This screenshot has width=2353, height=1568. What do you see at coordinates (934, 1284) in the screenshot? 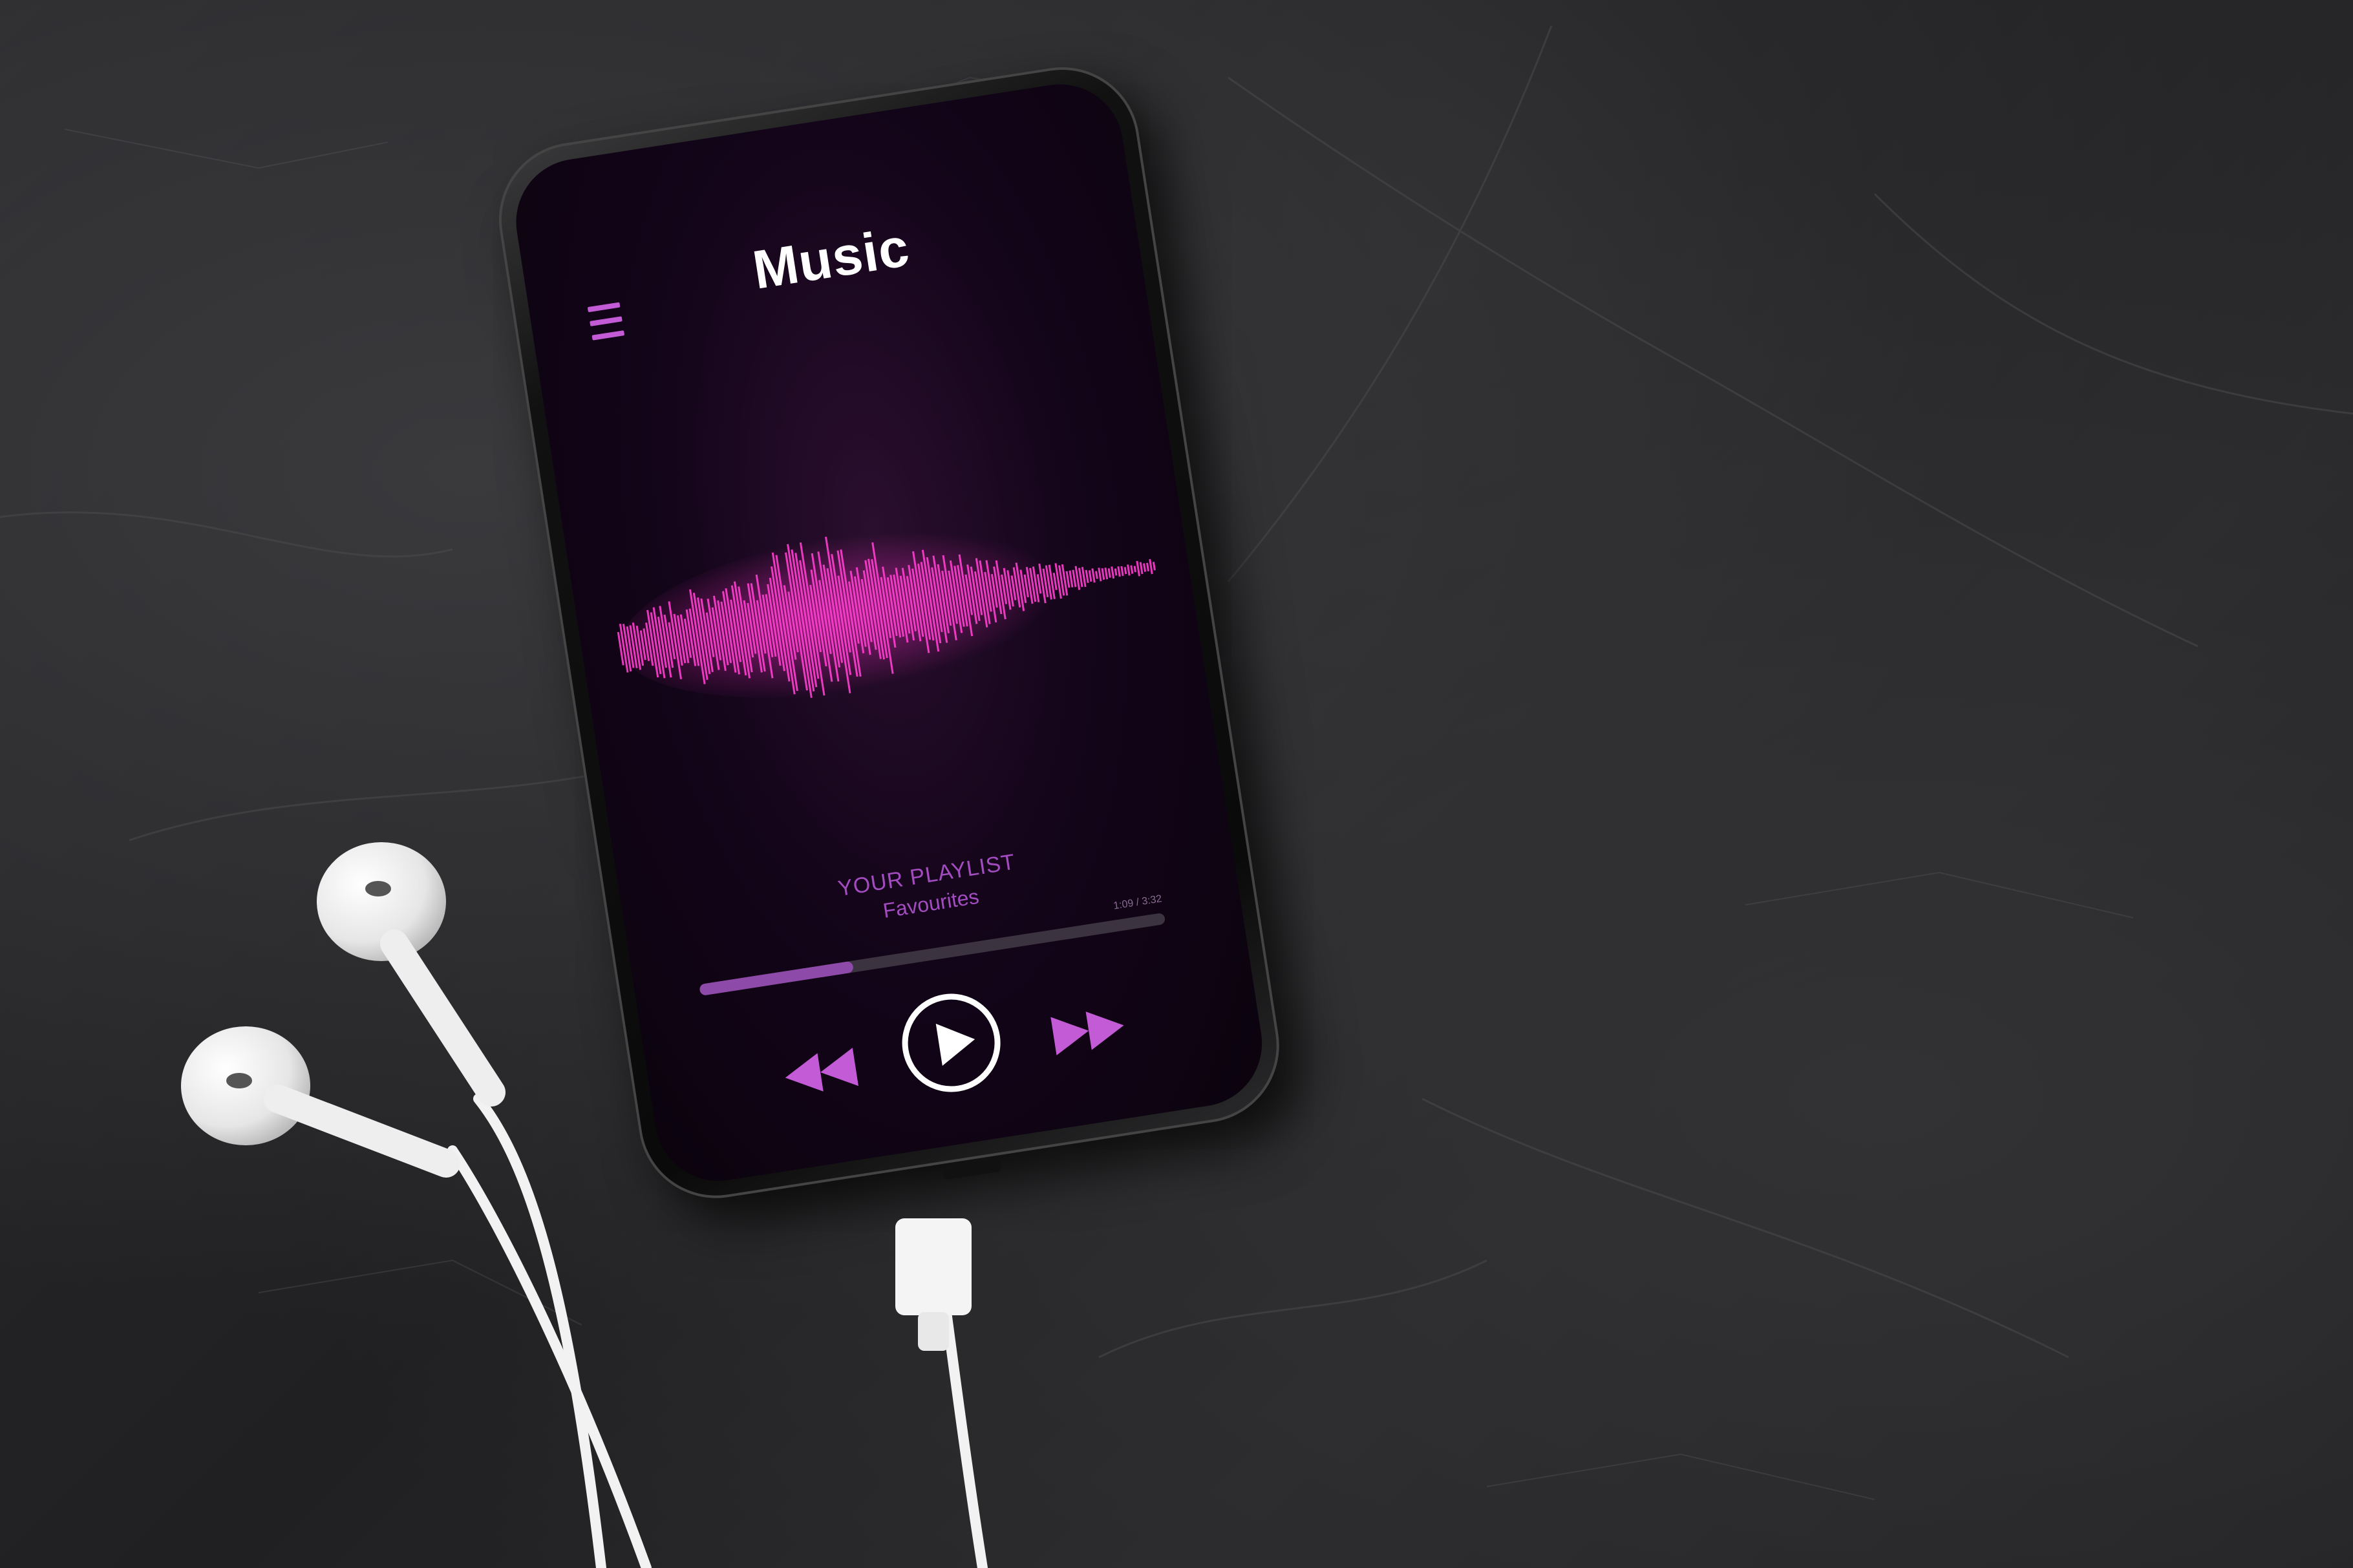
I see `lightning-connector` at bounding box center [934, 1284].